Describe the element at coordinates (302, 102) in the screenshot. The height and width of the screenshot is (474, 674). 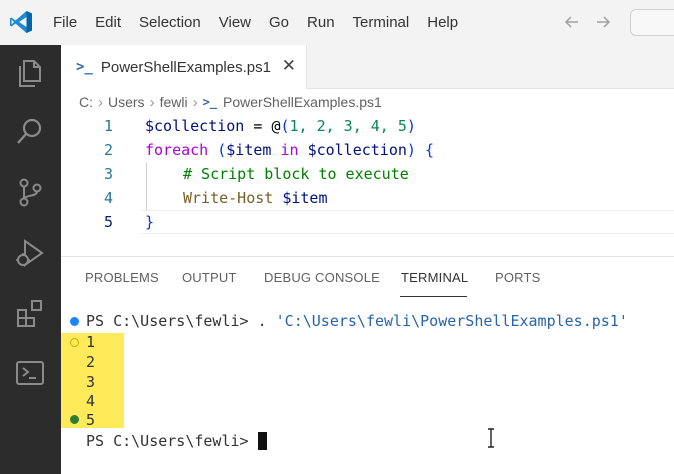
I see `breadcrumb-item-file: PowerShellExamples.ps1` at that location.